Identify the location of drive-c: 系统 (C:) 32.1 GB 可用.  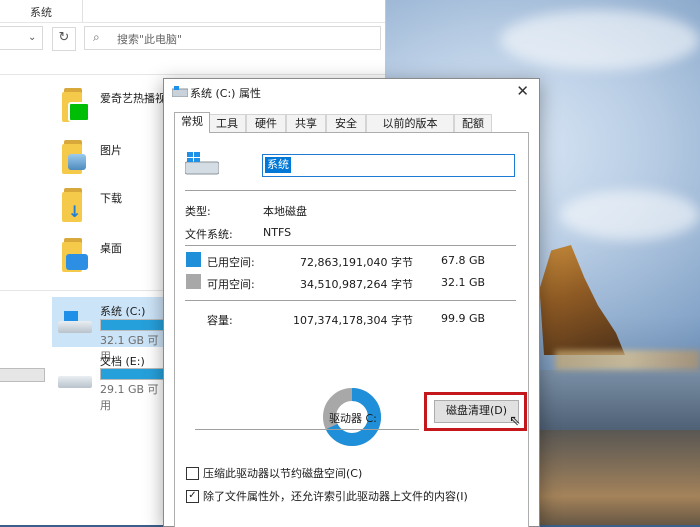
(132, 330).